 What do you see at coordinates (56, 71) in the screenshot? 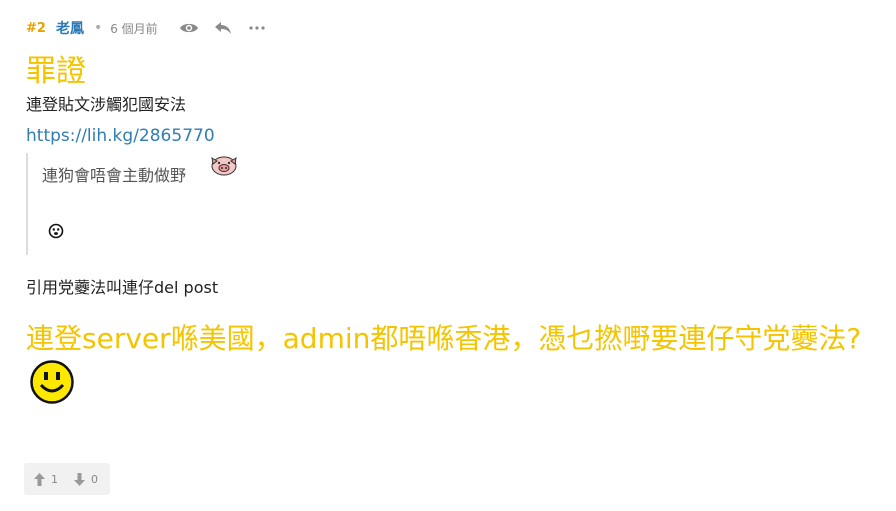
I see `post-title: 罪證` at bounding box center [56, 71].